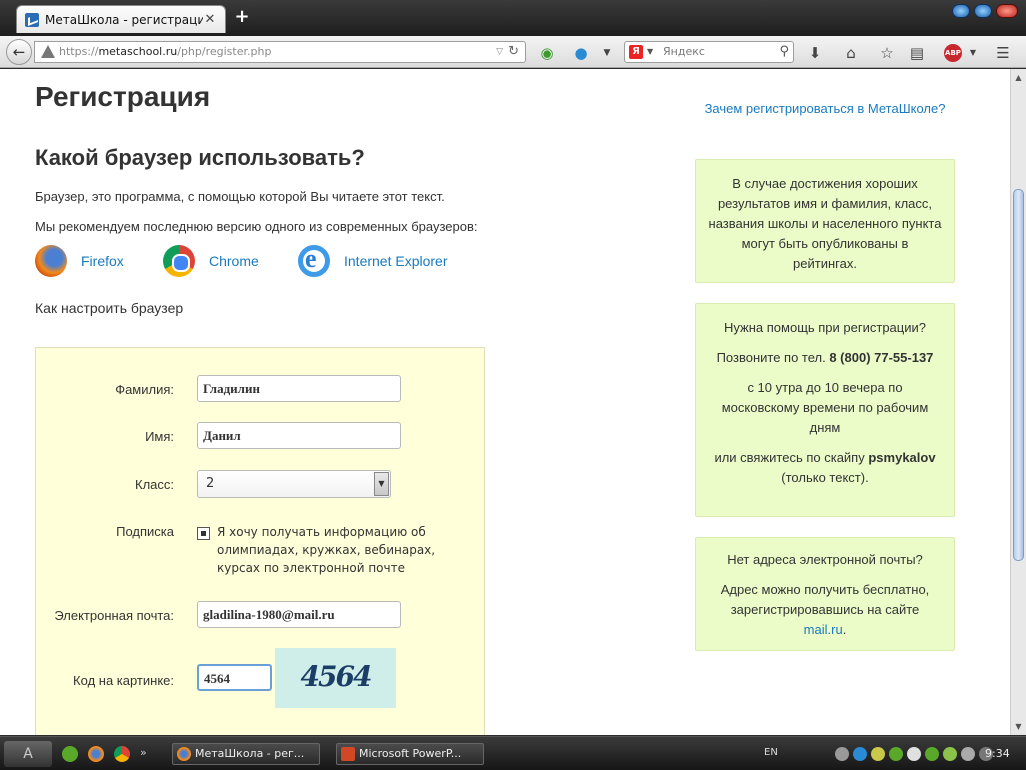 This screenshot has height=770, width=1026. I want to click on why-register-link: Зачем регистрироваться в МетаШколе?, so click(825, 108).